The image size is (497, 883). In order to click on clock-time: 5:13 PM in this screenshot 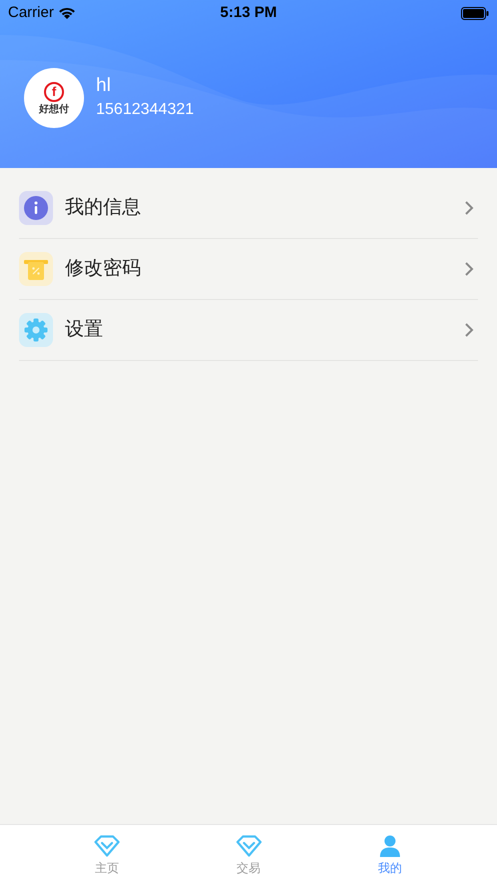, I will do `click(248, 12)`.